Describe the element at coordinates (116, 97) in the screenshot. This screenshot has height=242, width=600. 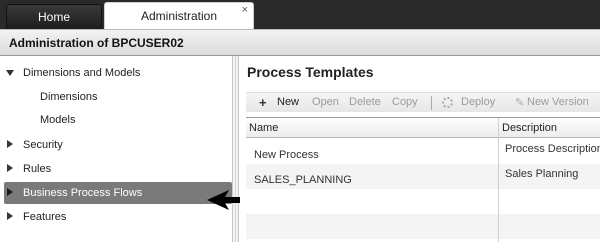
I see `sidebar-item-dimensions: Dimensions` at that location.